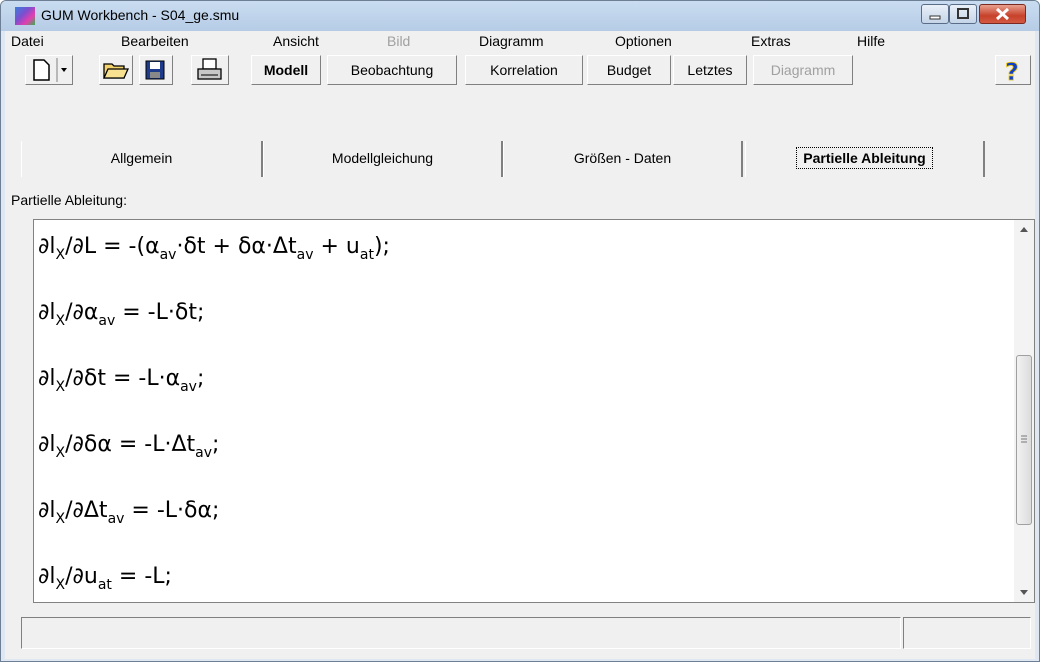 The image size is (1044, 665). I want to click on new-file-button, so click(49, 70).